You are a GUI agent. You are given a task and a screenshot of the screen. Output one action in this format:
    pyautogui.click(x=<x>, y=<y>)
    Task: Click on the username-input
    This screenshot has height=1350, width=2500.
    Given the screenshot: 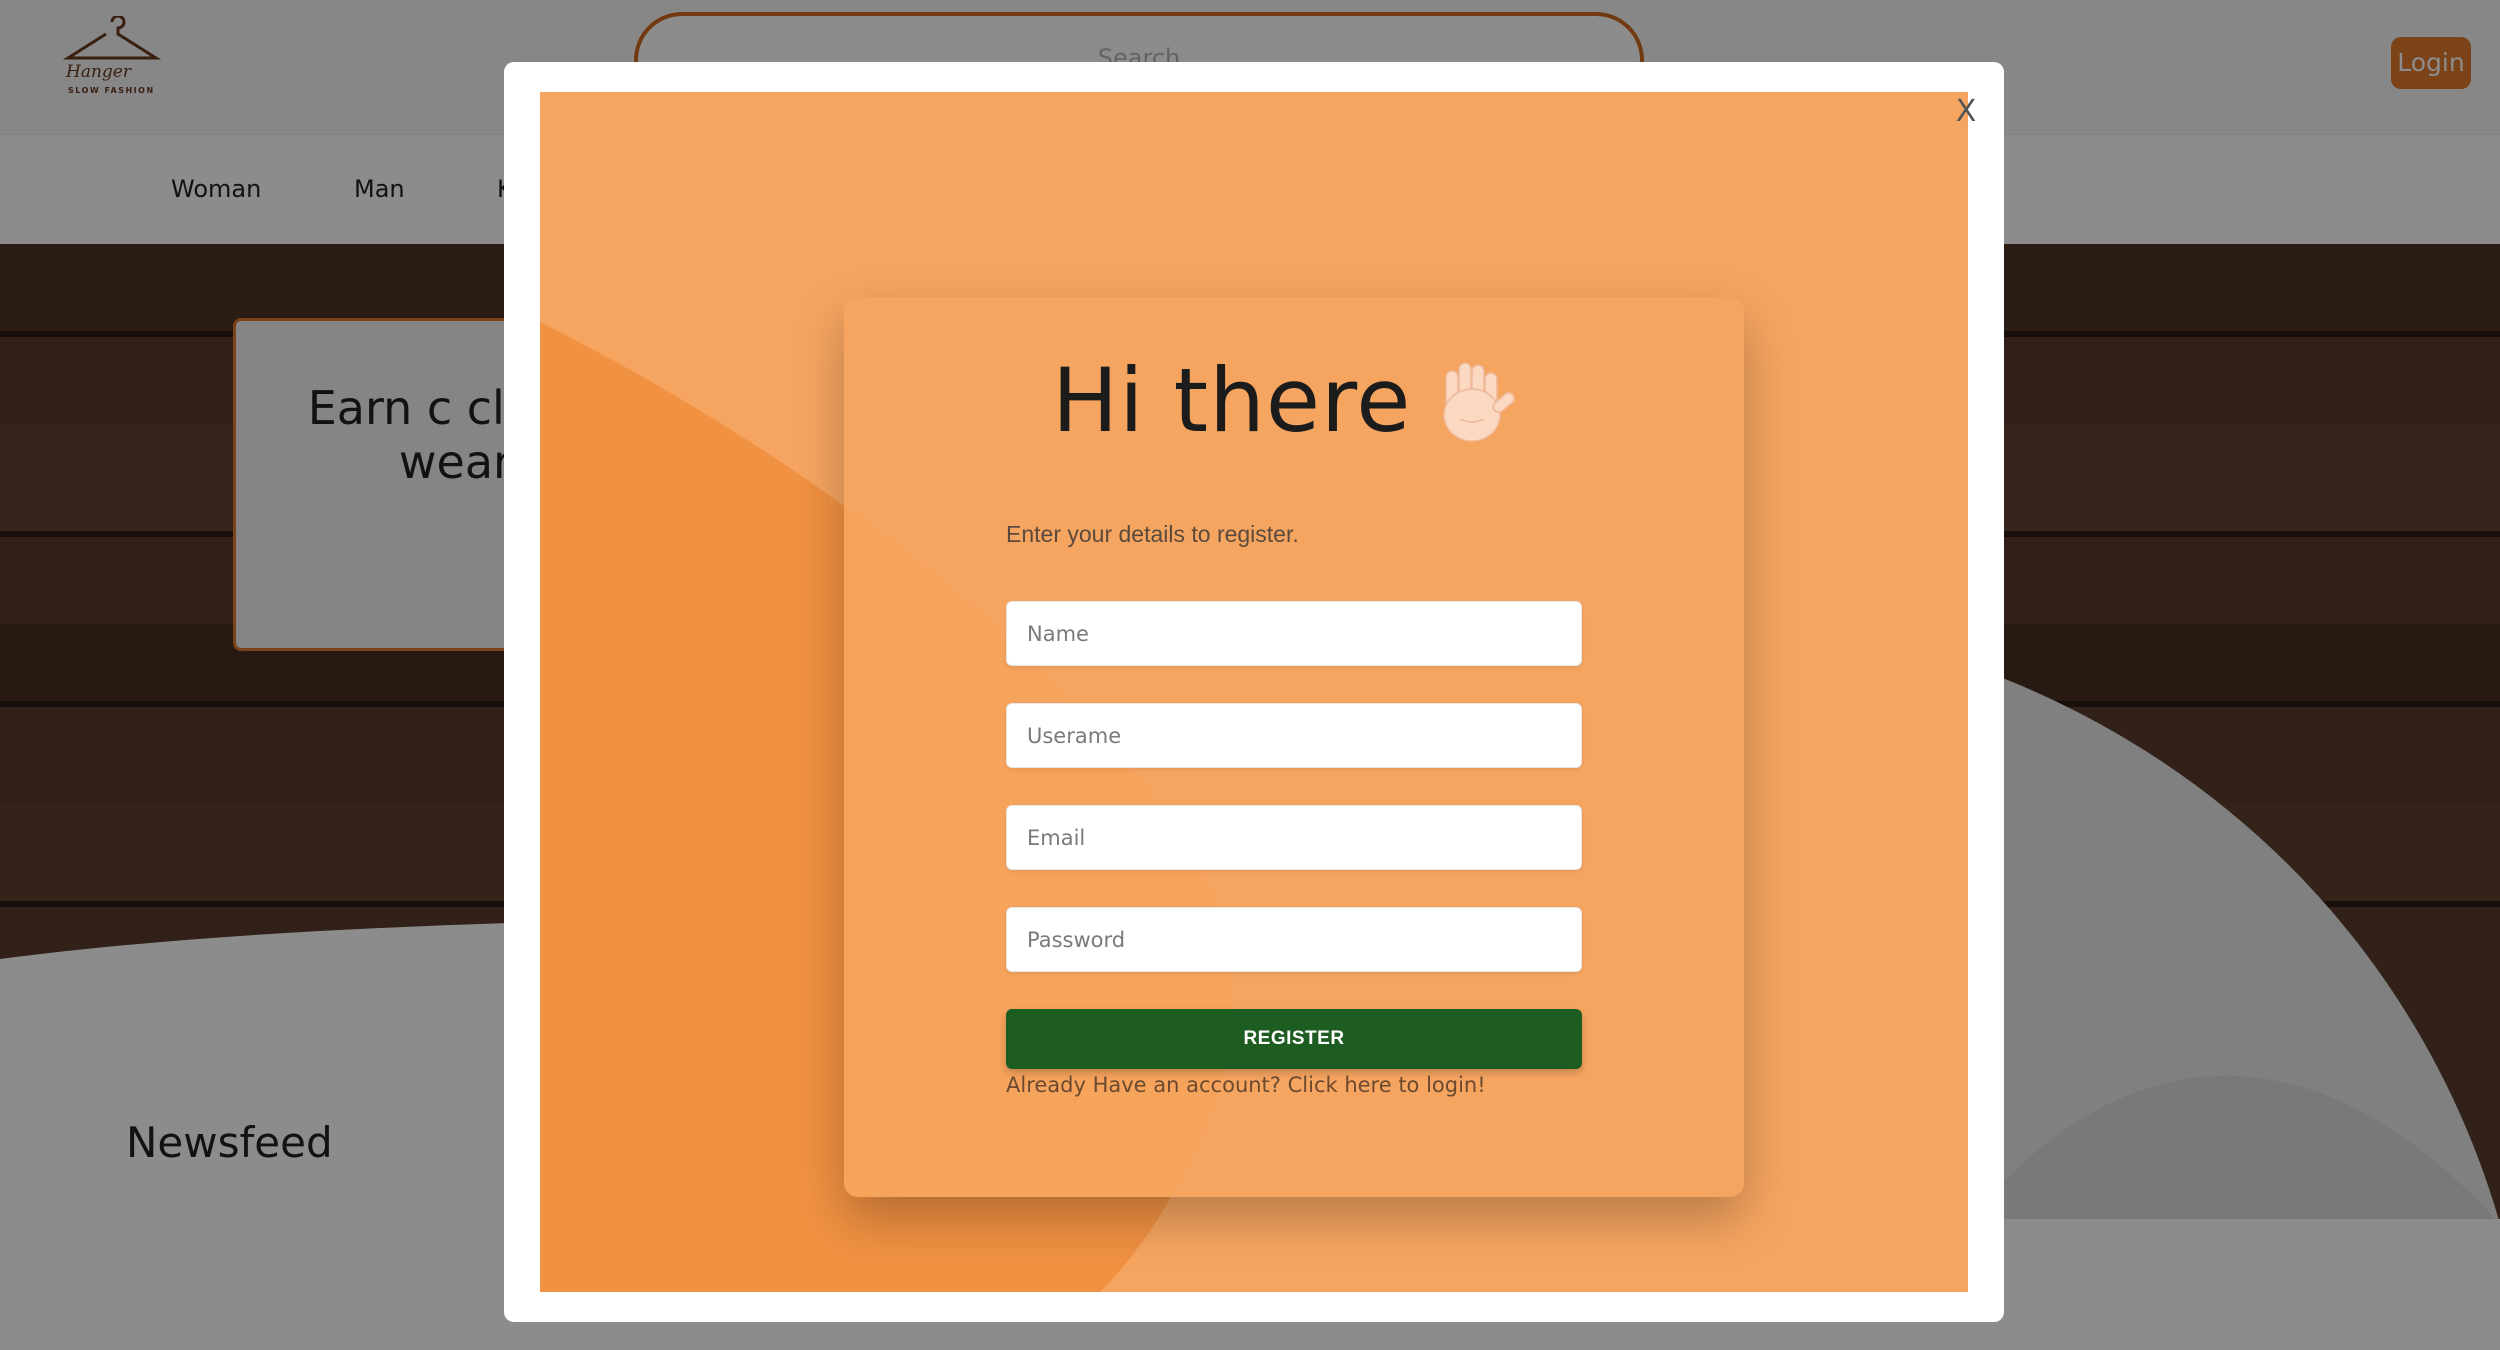 What is the action you would take?
    pyautogui.click(x=1294, y=735)
    